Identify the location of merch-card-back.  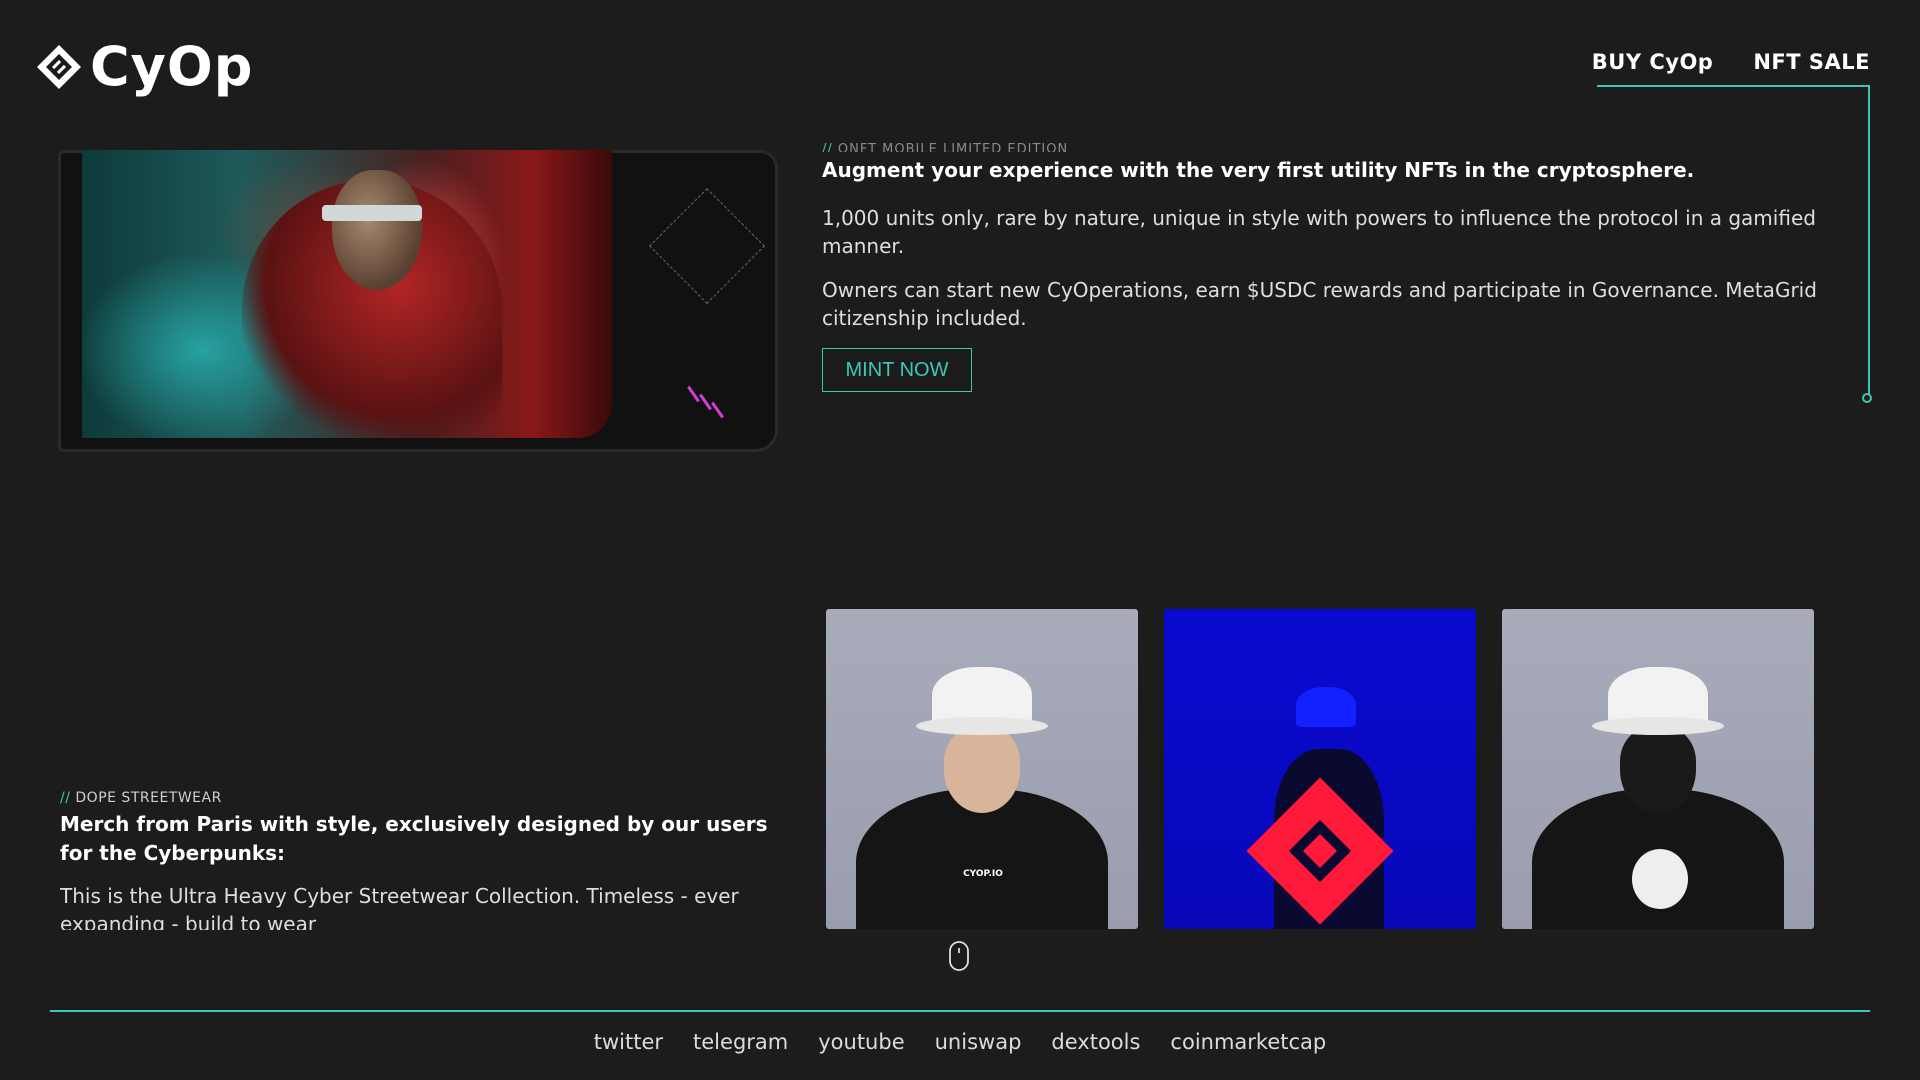
(1658, 769).